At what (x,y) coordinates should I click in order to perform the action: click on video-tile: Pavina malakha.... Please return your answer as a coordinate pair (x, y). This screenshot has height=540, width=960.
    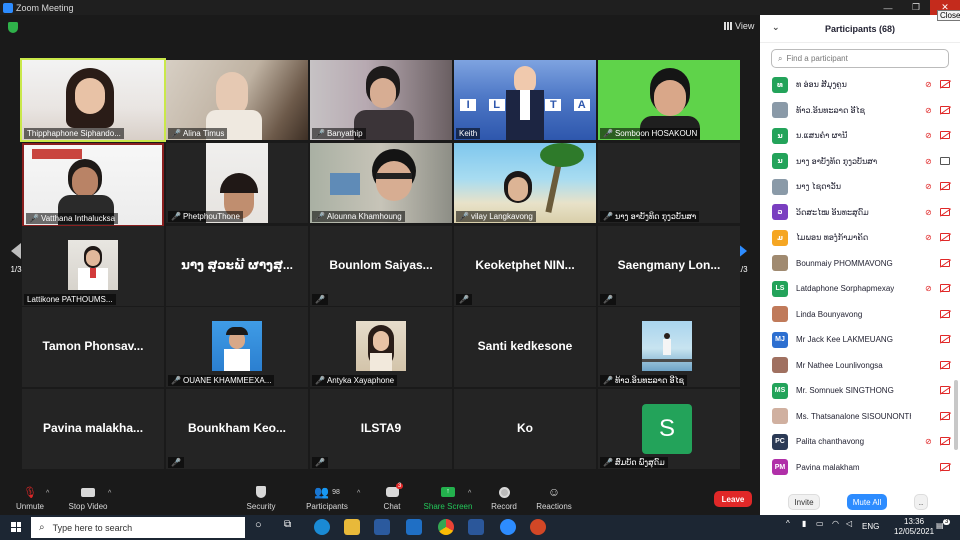
    Looking at the image, I should click on (93, 429).